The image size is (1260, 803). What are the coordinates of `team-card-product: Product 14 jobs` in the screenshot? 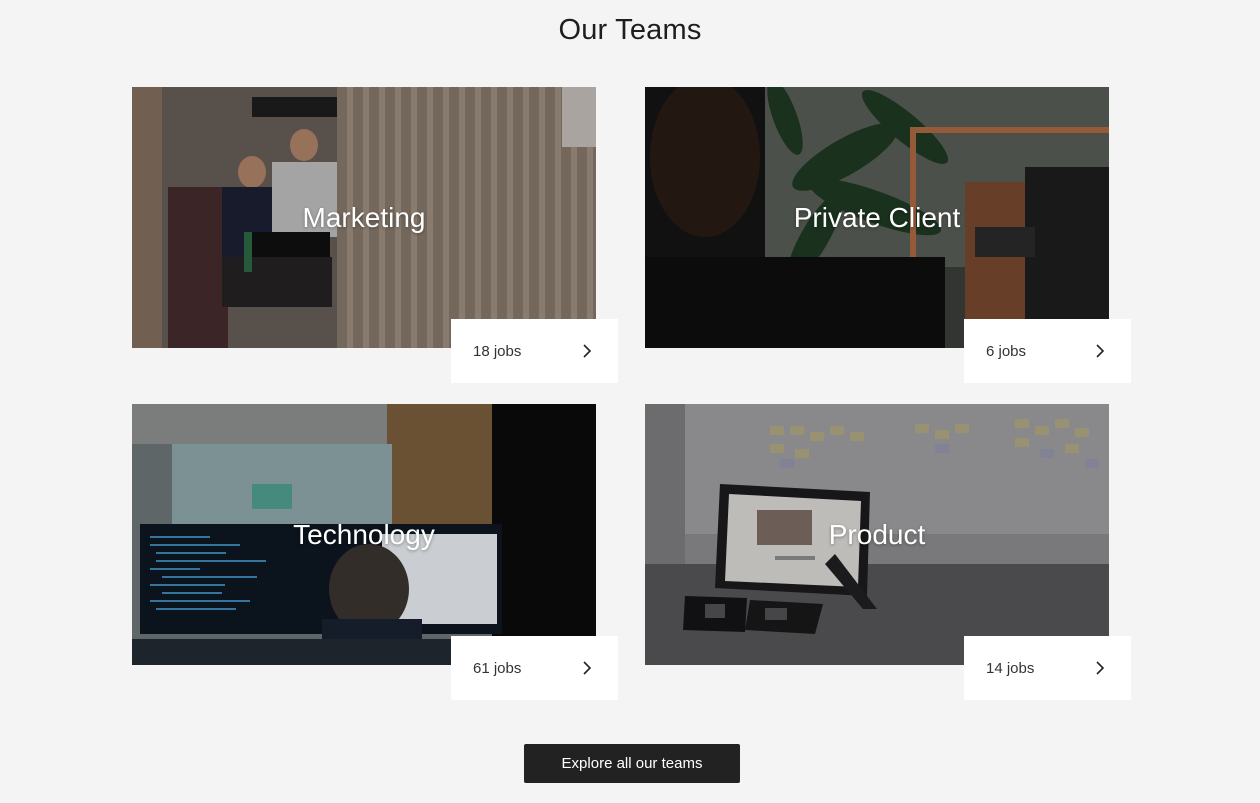 It's located at (888, 552).